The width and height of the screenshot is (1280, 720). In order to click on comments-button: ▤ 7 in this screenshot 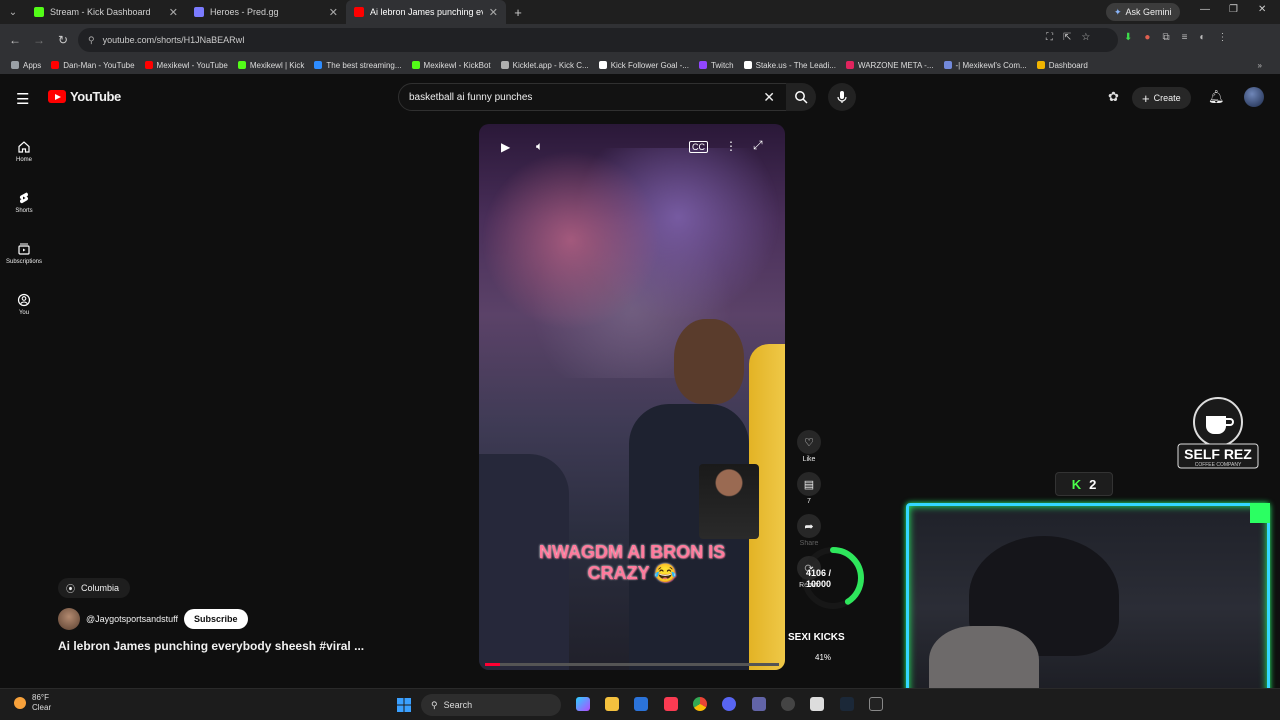, I will do `click(809, 488)`.